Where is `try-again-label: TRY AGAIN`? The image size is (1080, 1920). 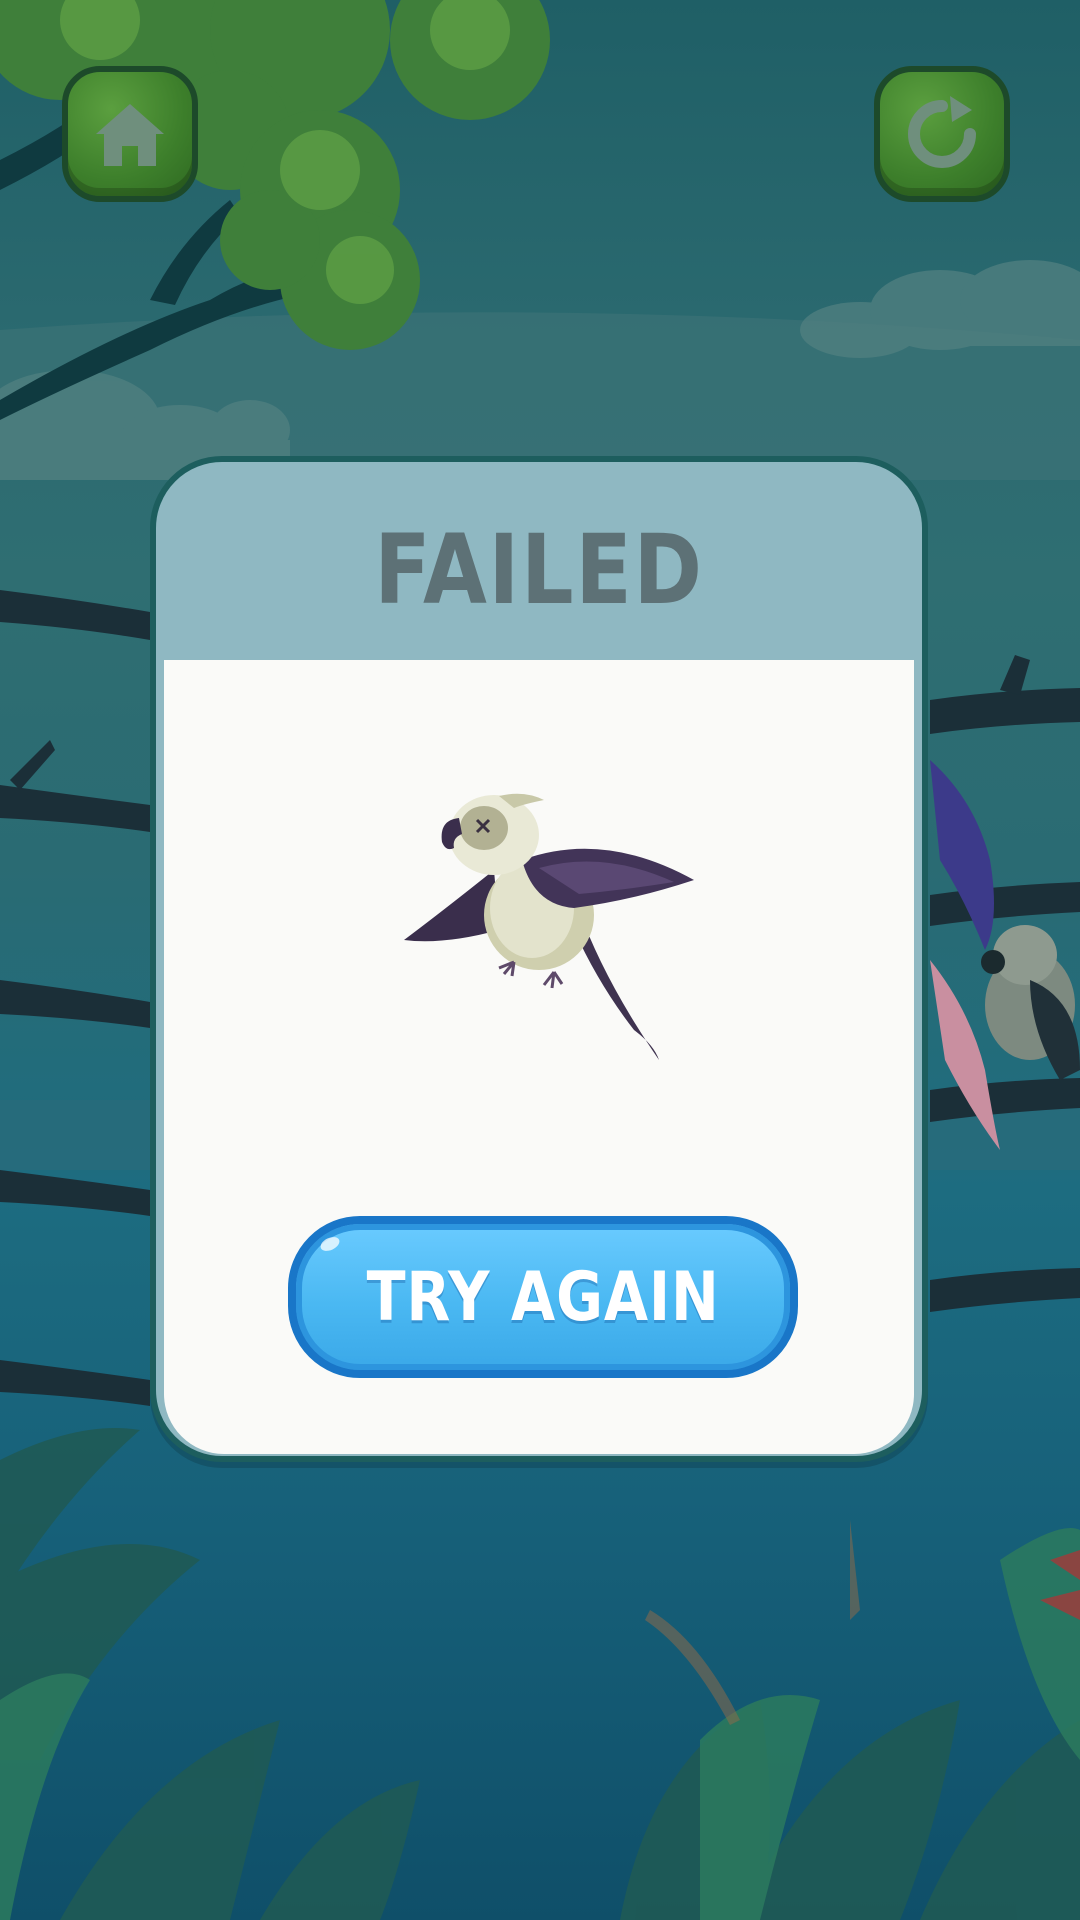 try-again-label: TRY AGAIN is located at coordinates (543, 1297).